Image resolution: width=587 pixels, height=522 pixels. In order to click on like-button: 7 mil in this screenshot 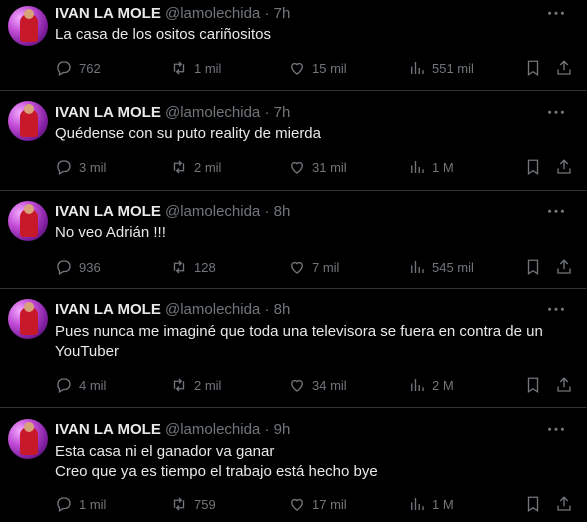, I will do `click(313, 267)`.